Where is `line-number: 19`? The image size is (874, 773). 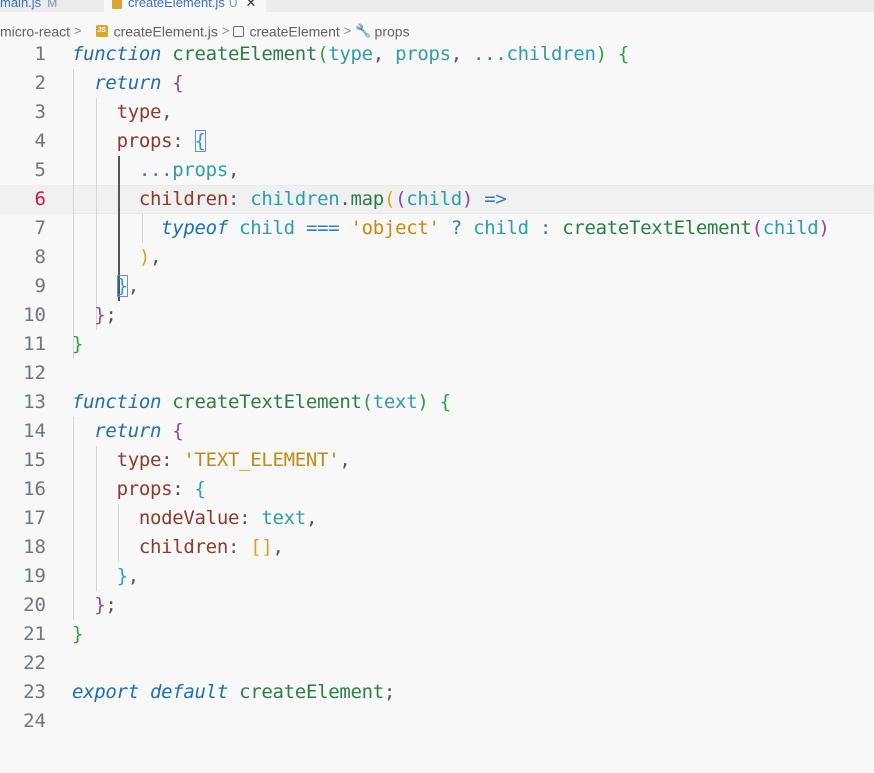
line-number: 19 is located at coordinates (34, 576).